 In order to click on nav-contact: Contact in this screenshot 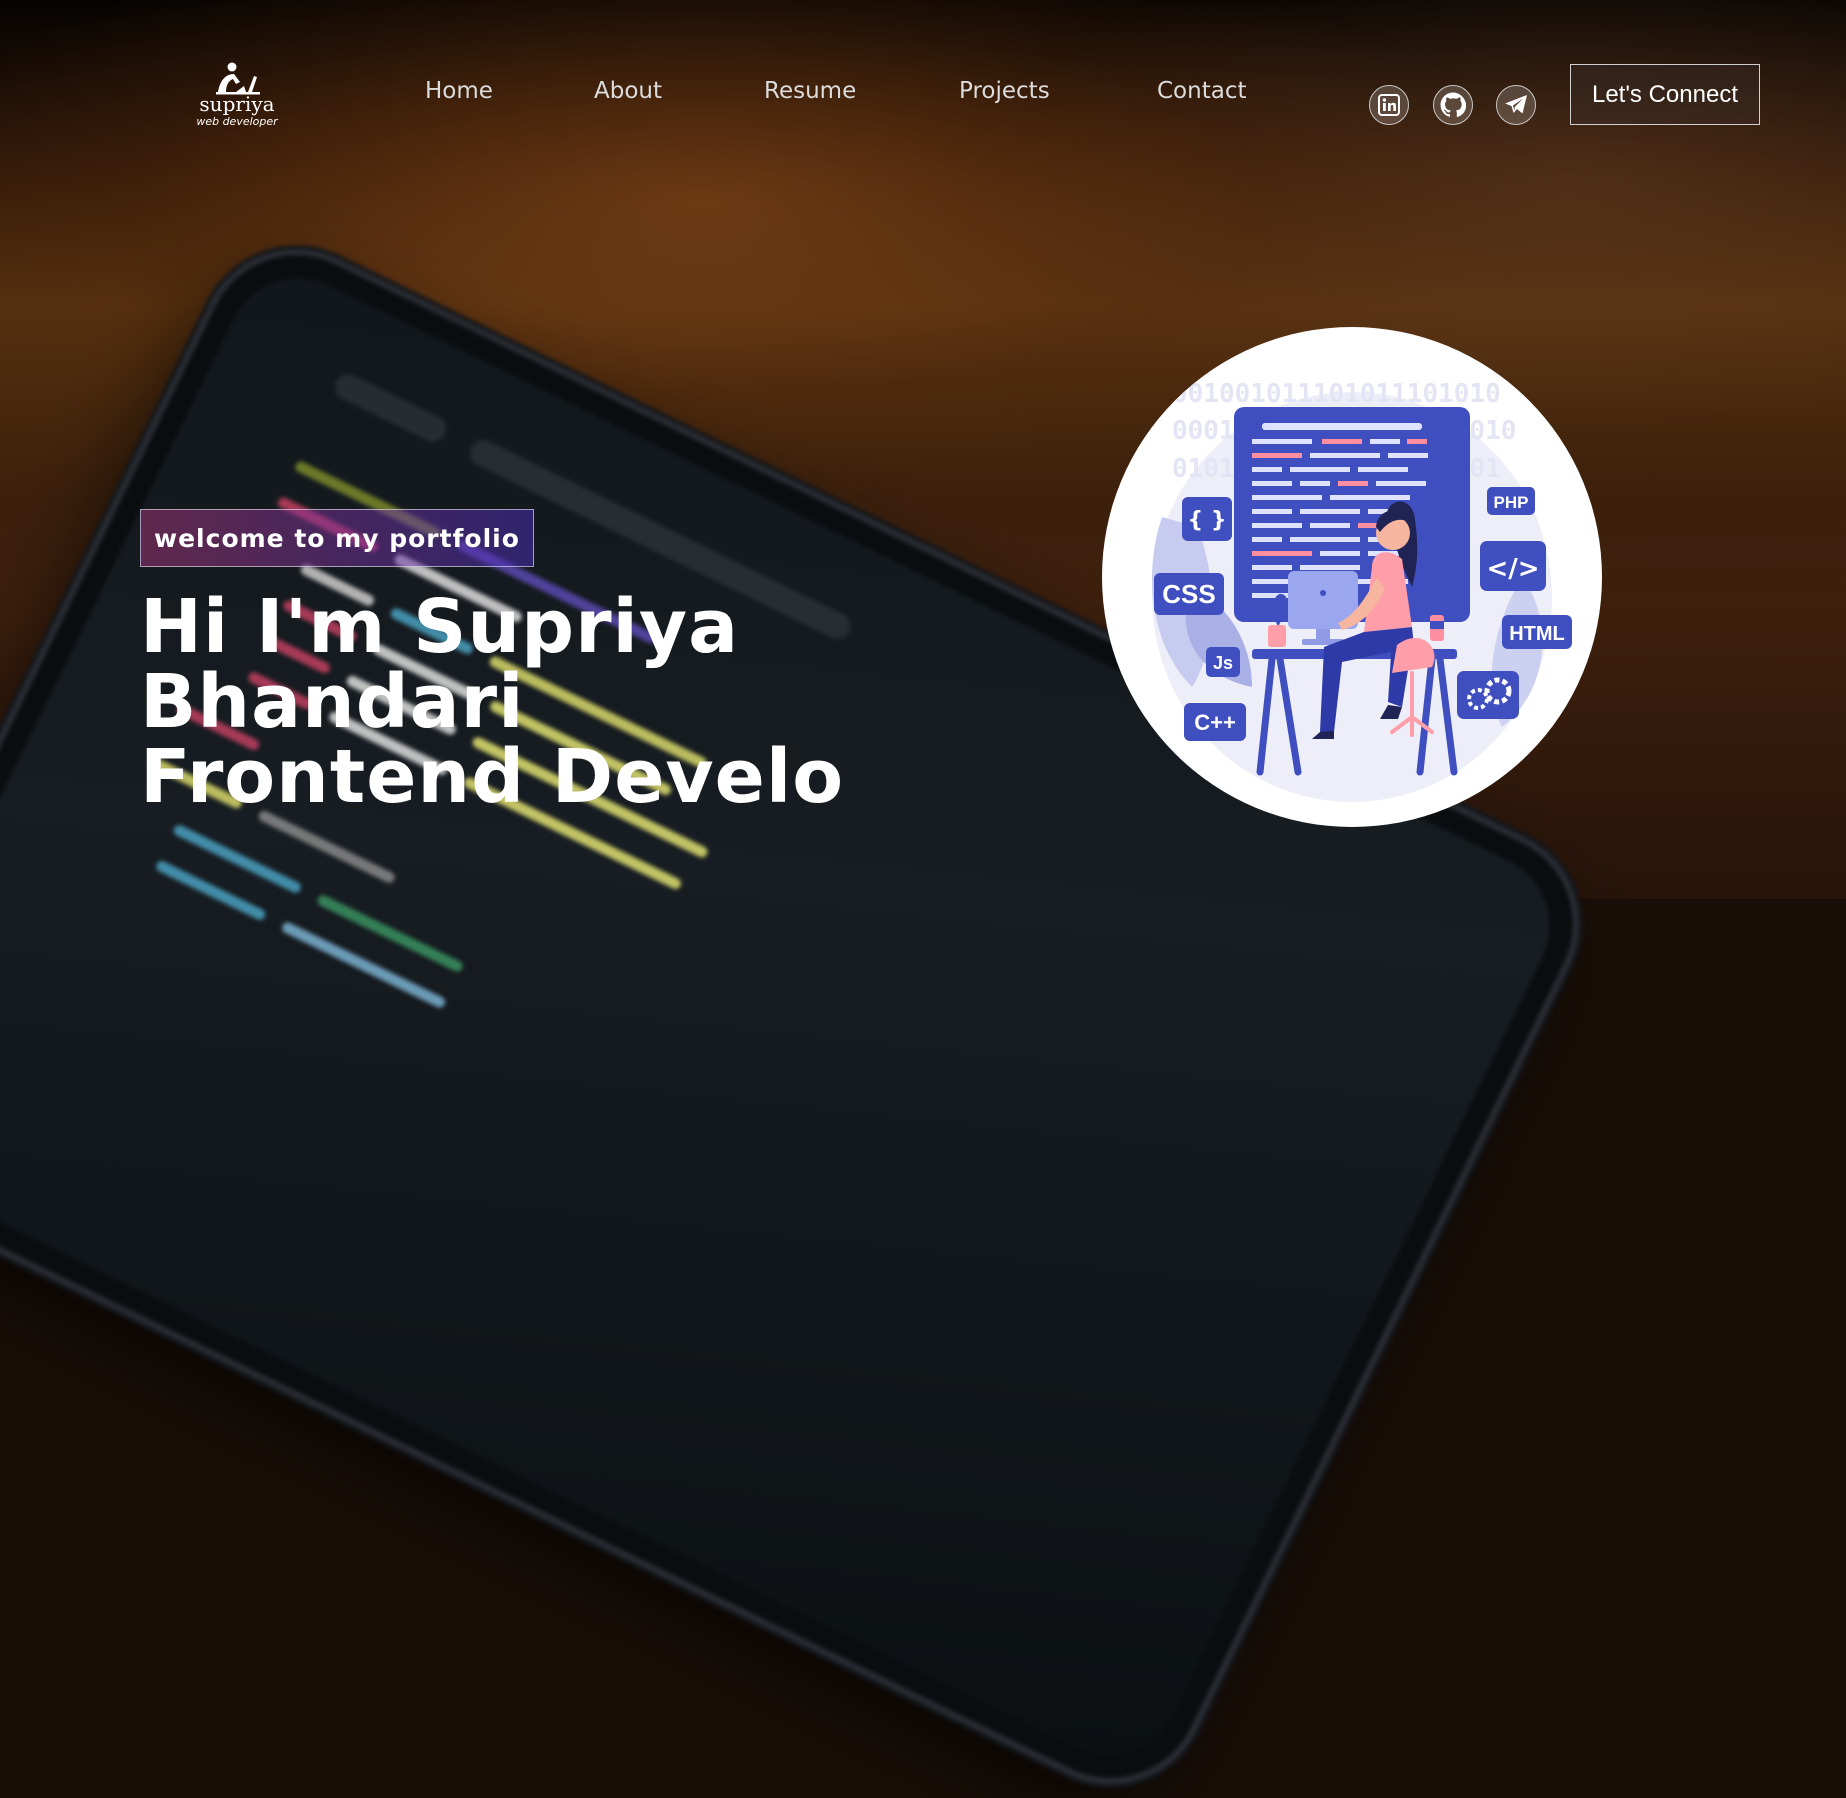, I will do `click(1201, 91)`.